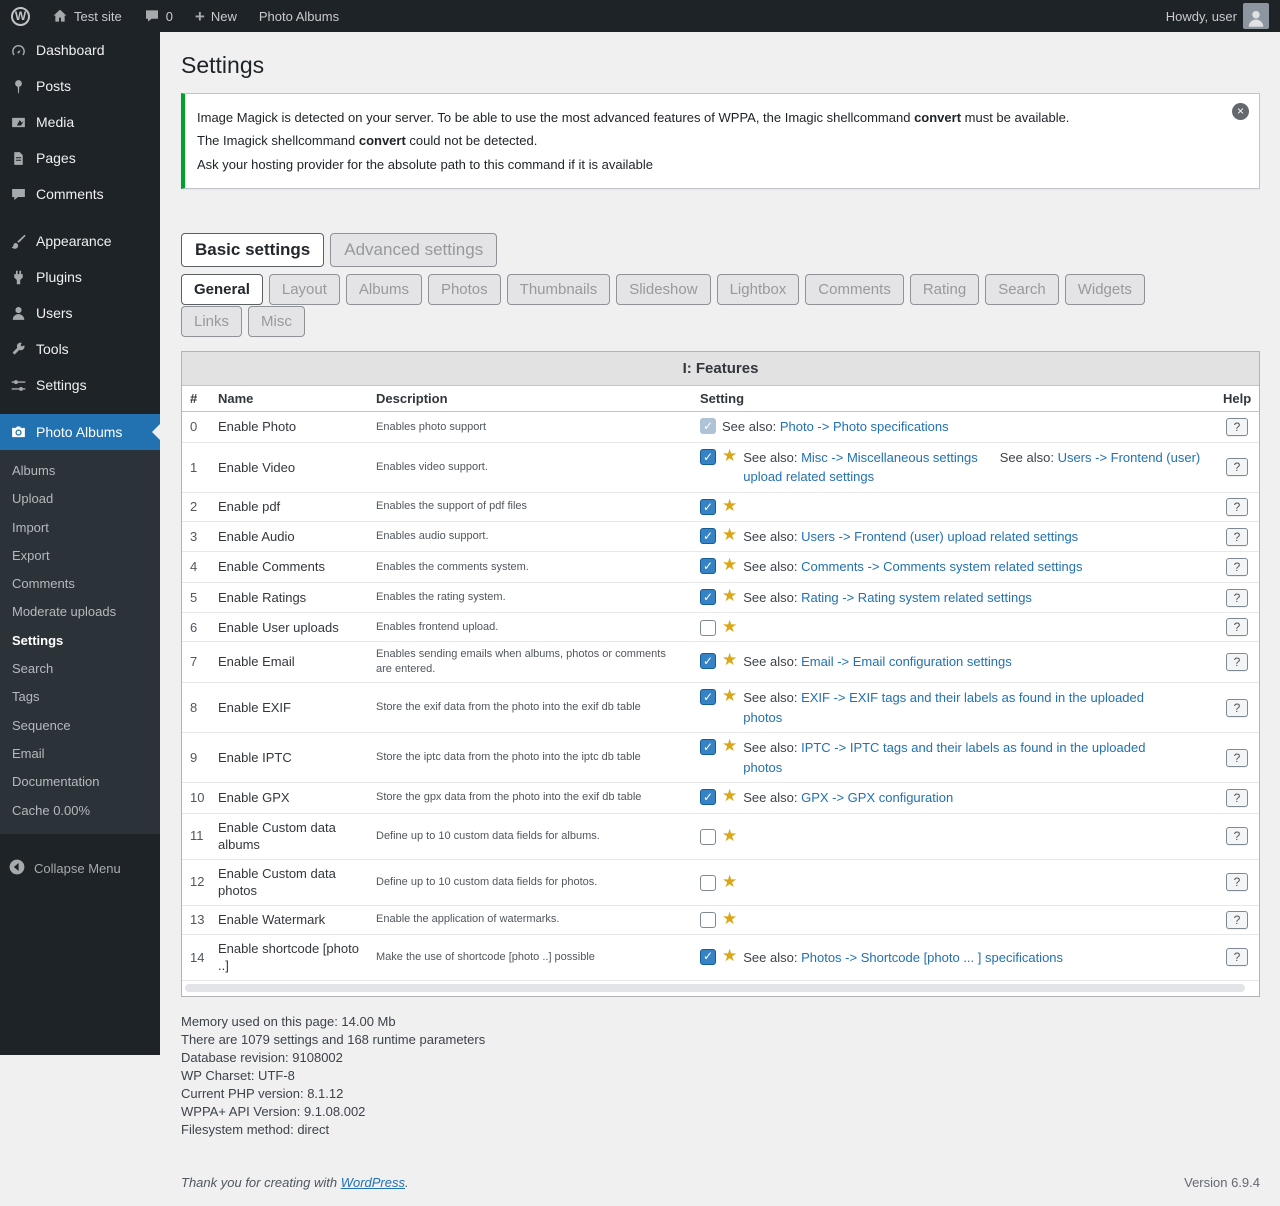 The height and width of the screenshot is (1206, 1280). What do you see at coordinates (384, 289) in the screenshot?
I see `subtab-albums: Albums` at bounding box center [384, 289].